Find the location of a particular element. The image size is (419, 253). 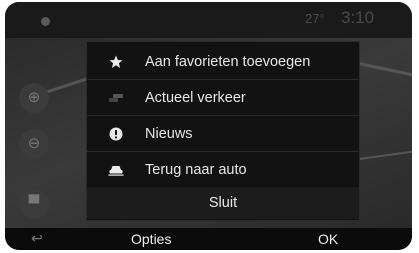

zoom-in-icon: ⊕ is located at coordinates (34, 98).